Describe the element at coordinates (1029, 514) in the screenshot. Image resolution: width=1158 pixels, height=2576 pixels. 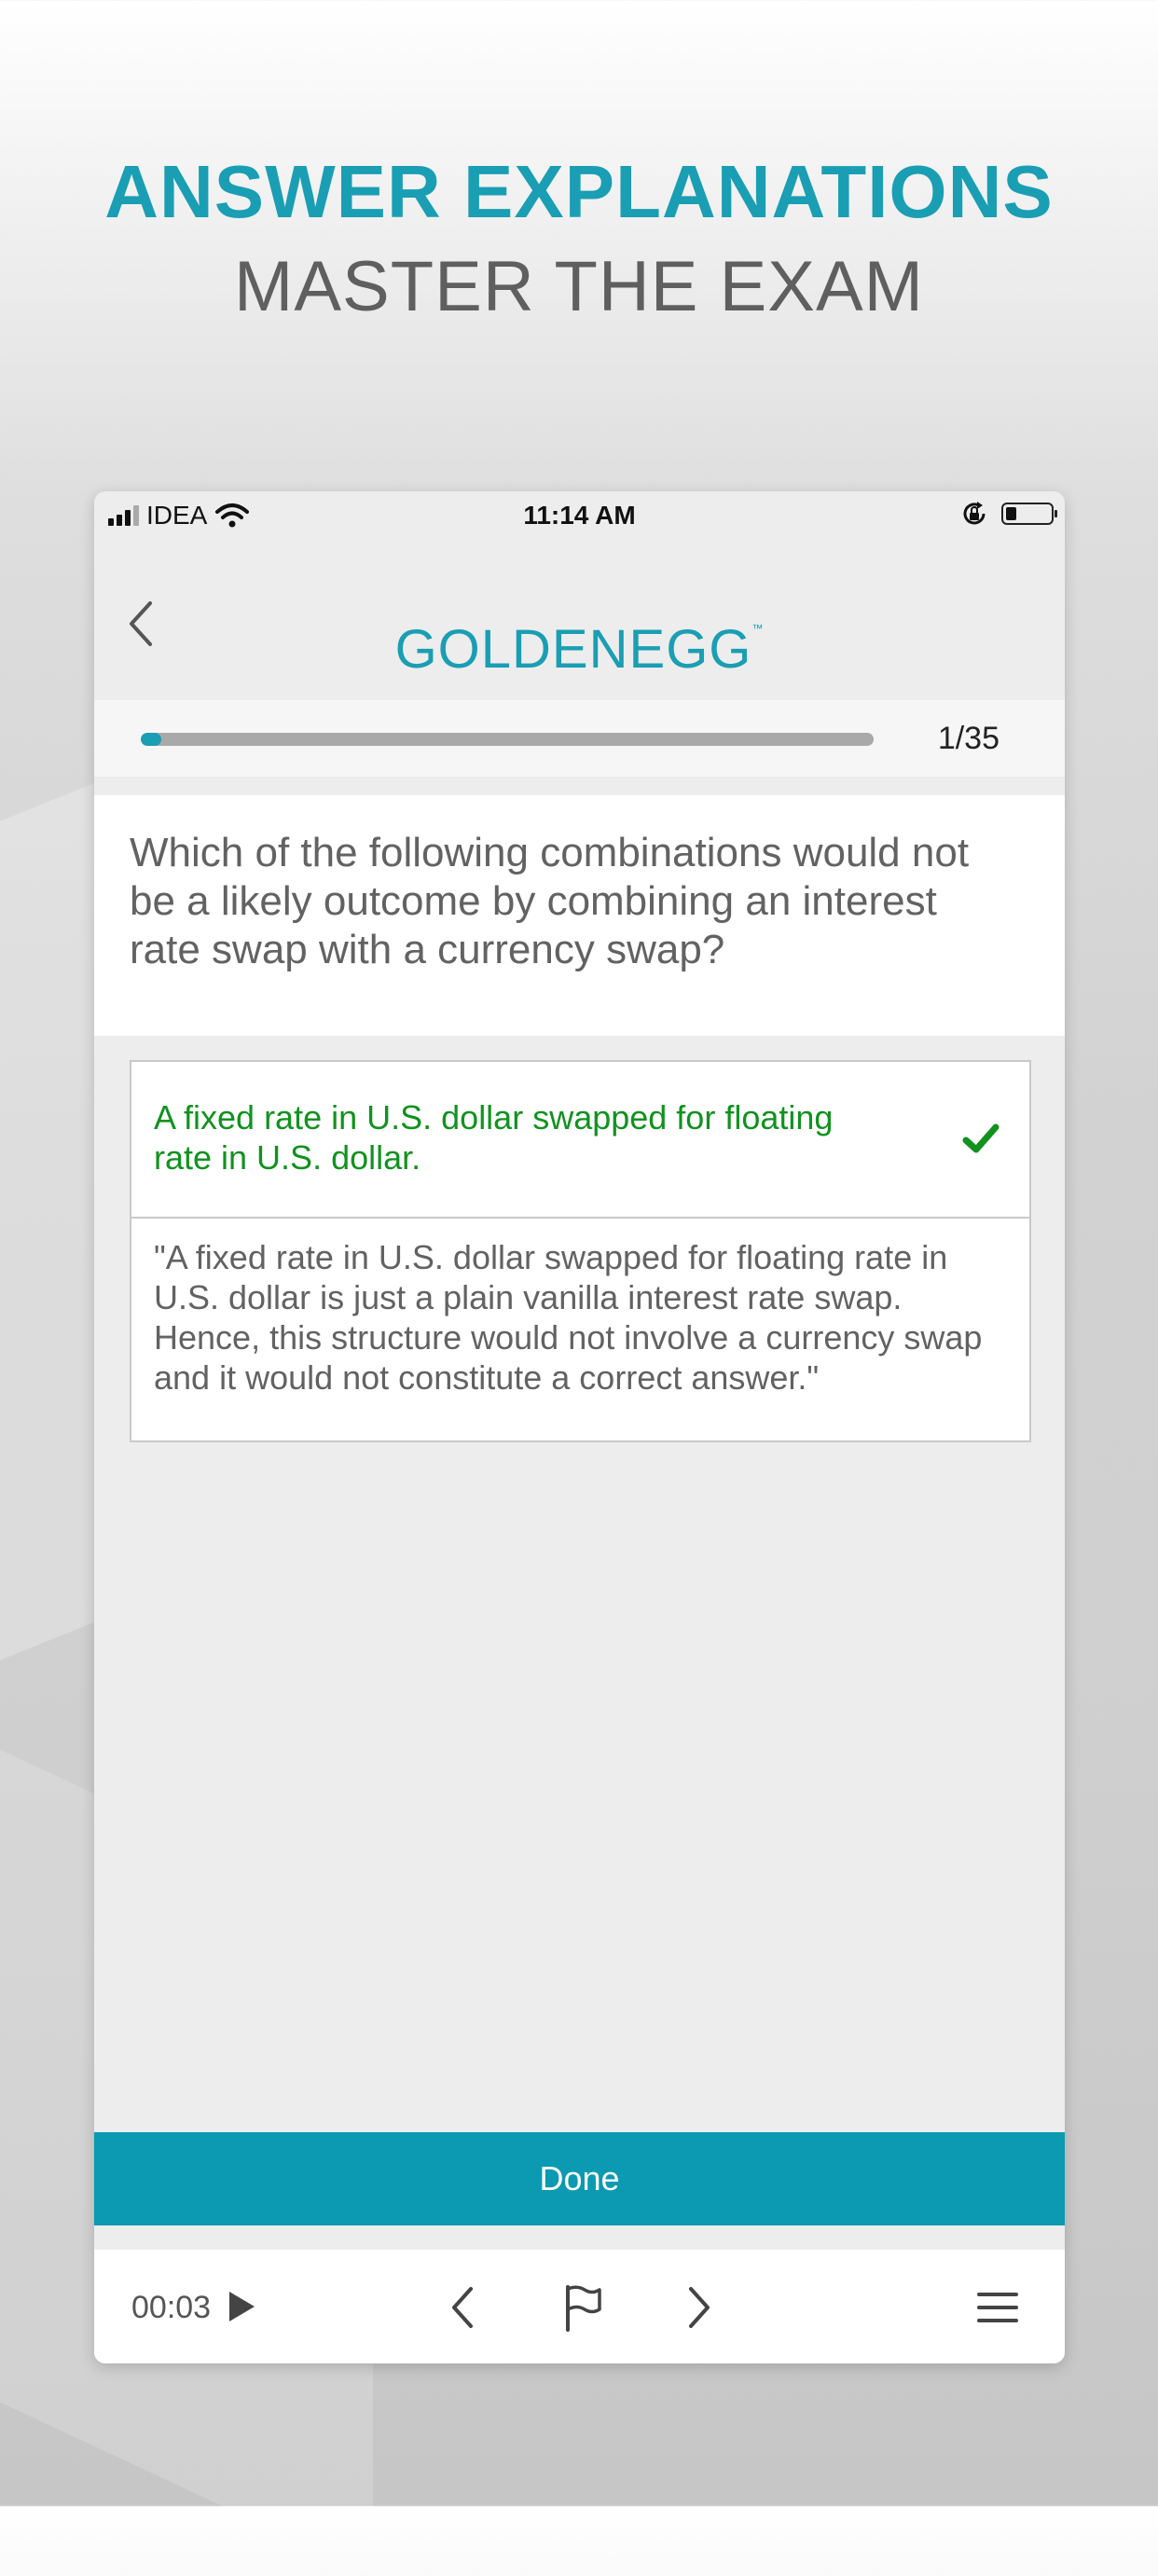
I see `battery-icon` at that location.